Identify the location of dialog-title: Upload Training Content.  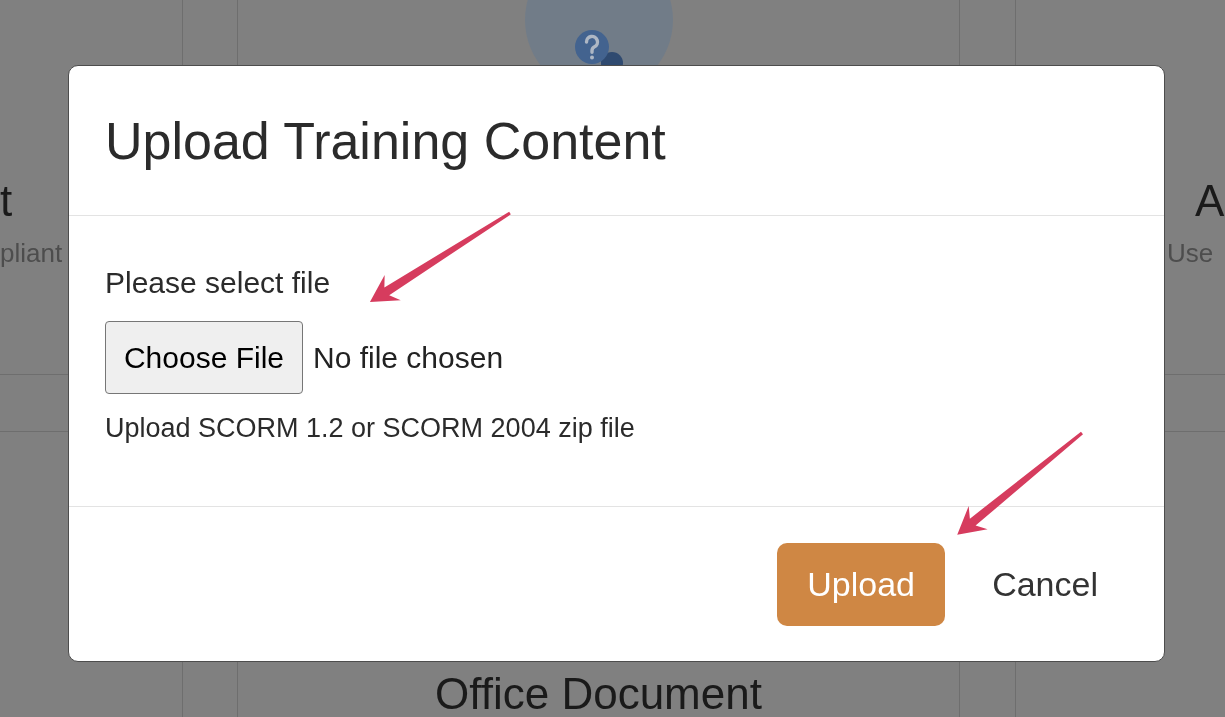
(385, 140).